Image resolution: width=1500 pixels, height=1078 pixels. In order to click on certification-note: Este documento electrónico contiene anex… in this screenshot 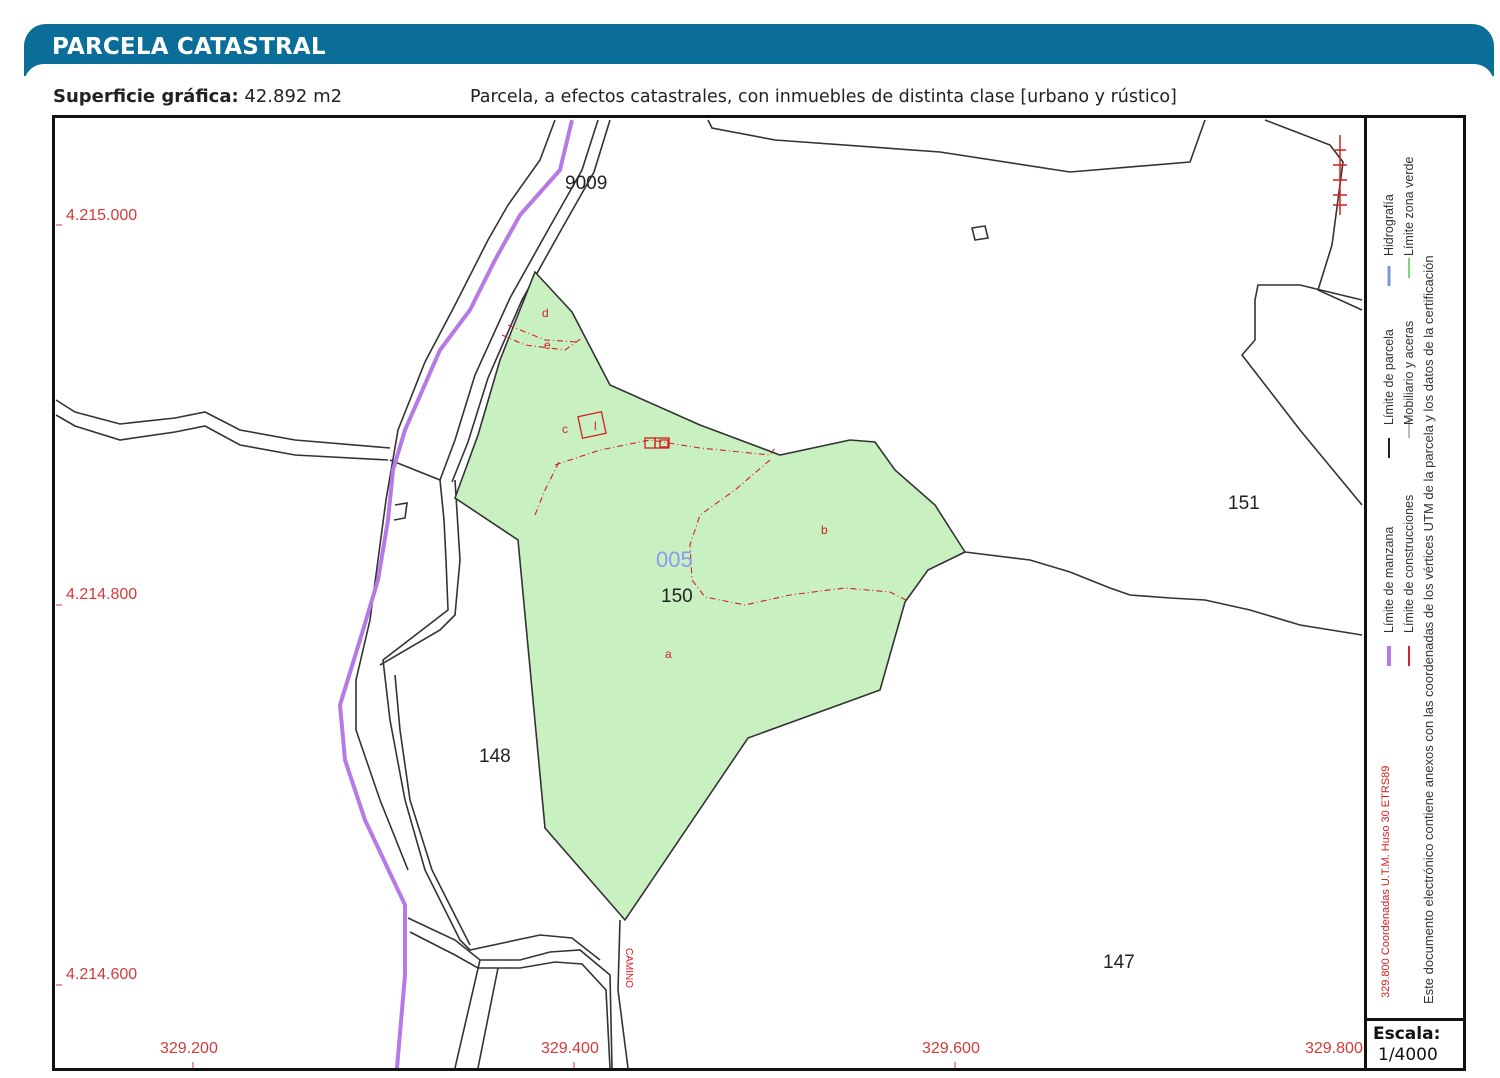, I will do `click(1428, 629)`.